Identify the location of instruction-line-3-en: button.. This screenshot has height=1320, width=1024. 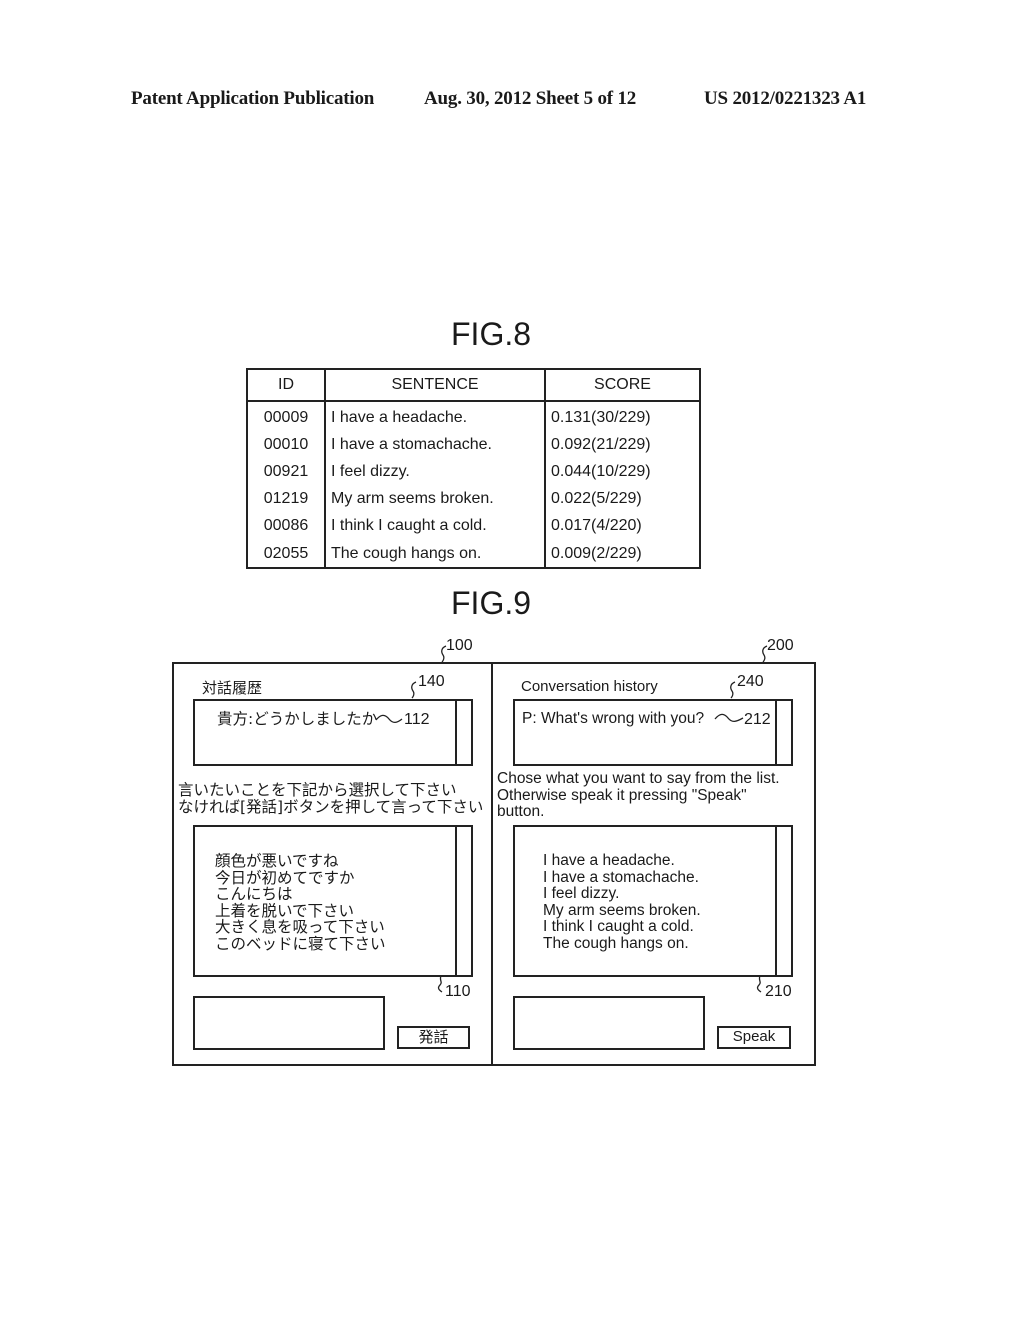
(521, 811).